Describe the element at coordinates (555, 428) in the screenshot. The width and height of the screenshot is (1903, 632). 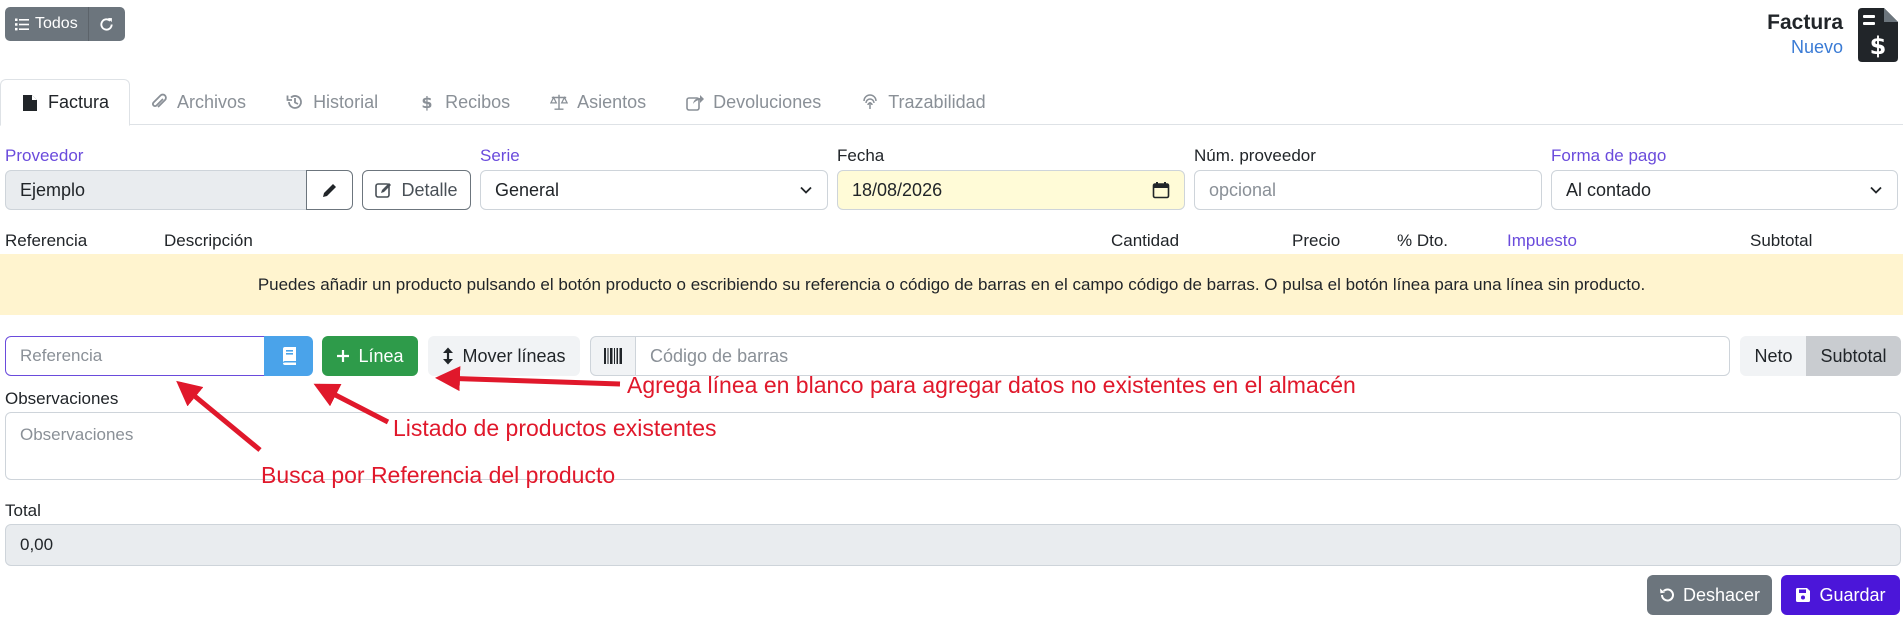
I see `annotation-listado: Listado de productos existentes` at that location.